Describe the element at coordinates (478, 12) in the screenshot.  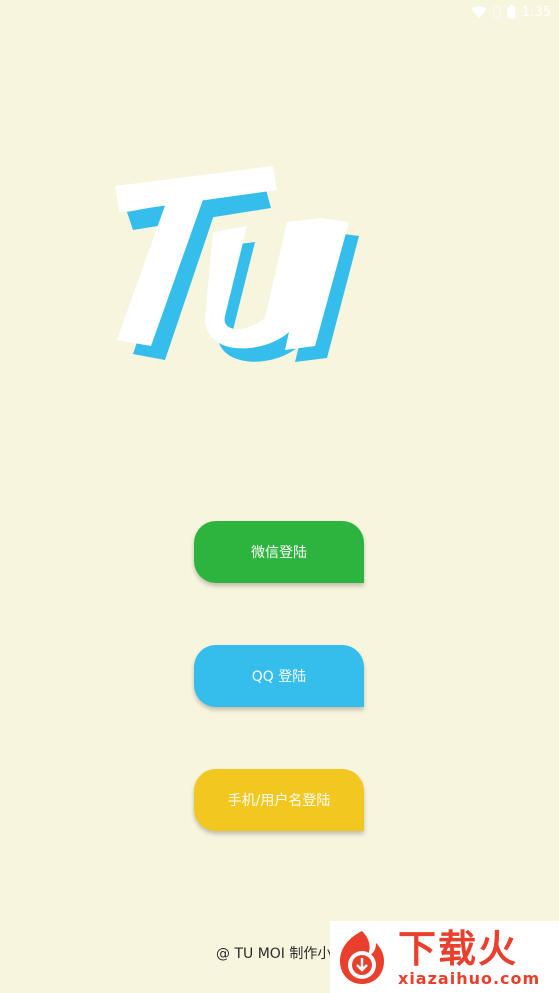
I see `wifi-icon` at that location.